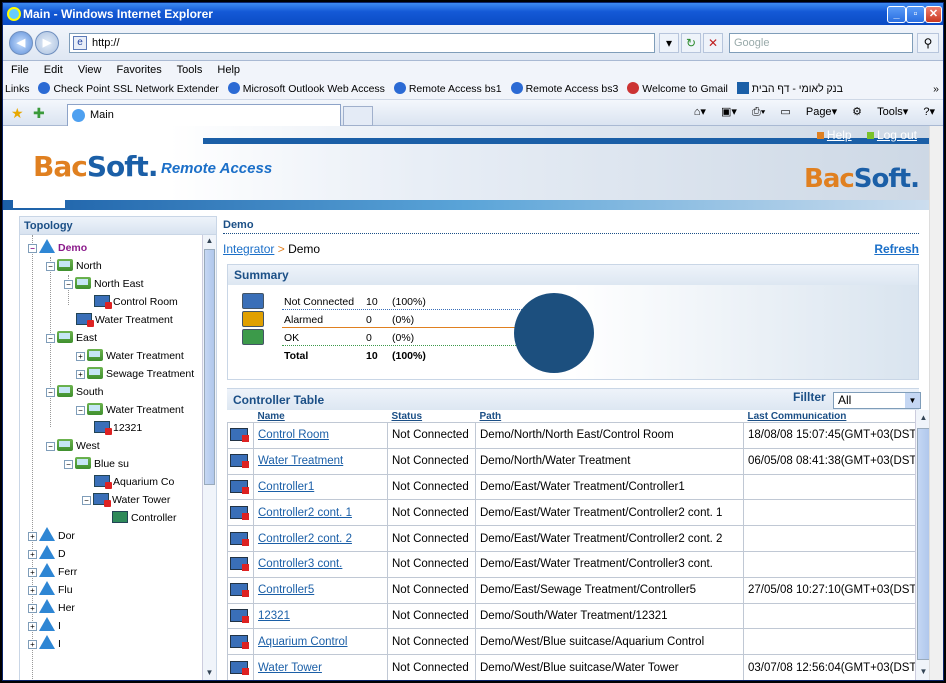  What do you see at coordinates (936, 89) in the screenshot?
I see `links-overflow-icon: »` at bounding box center [936, 89].